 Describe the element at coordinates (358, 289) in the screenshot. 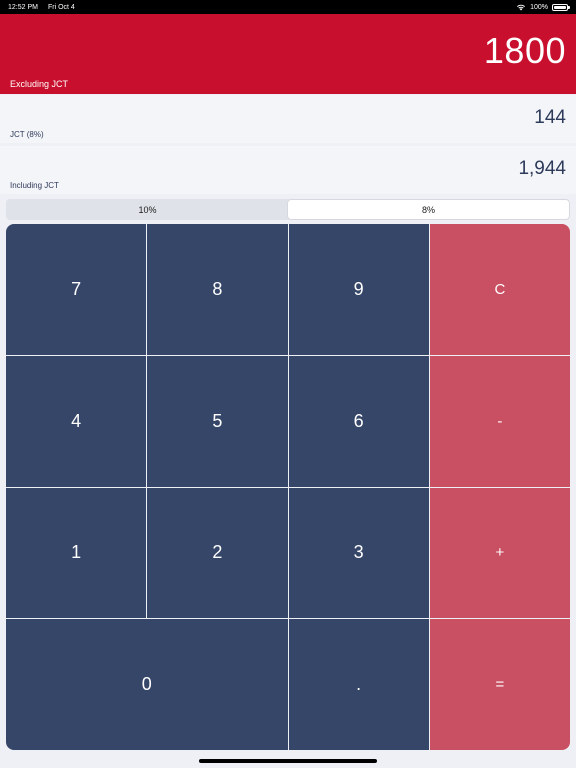

I see `key-9: 9` at that location.